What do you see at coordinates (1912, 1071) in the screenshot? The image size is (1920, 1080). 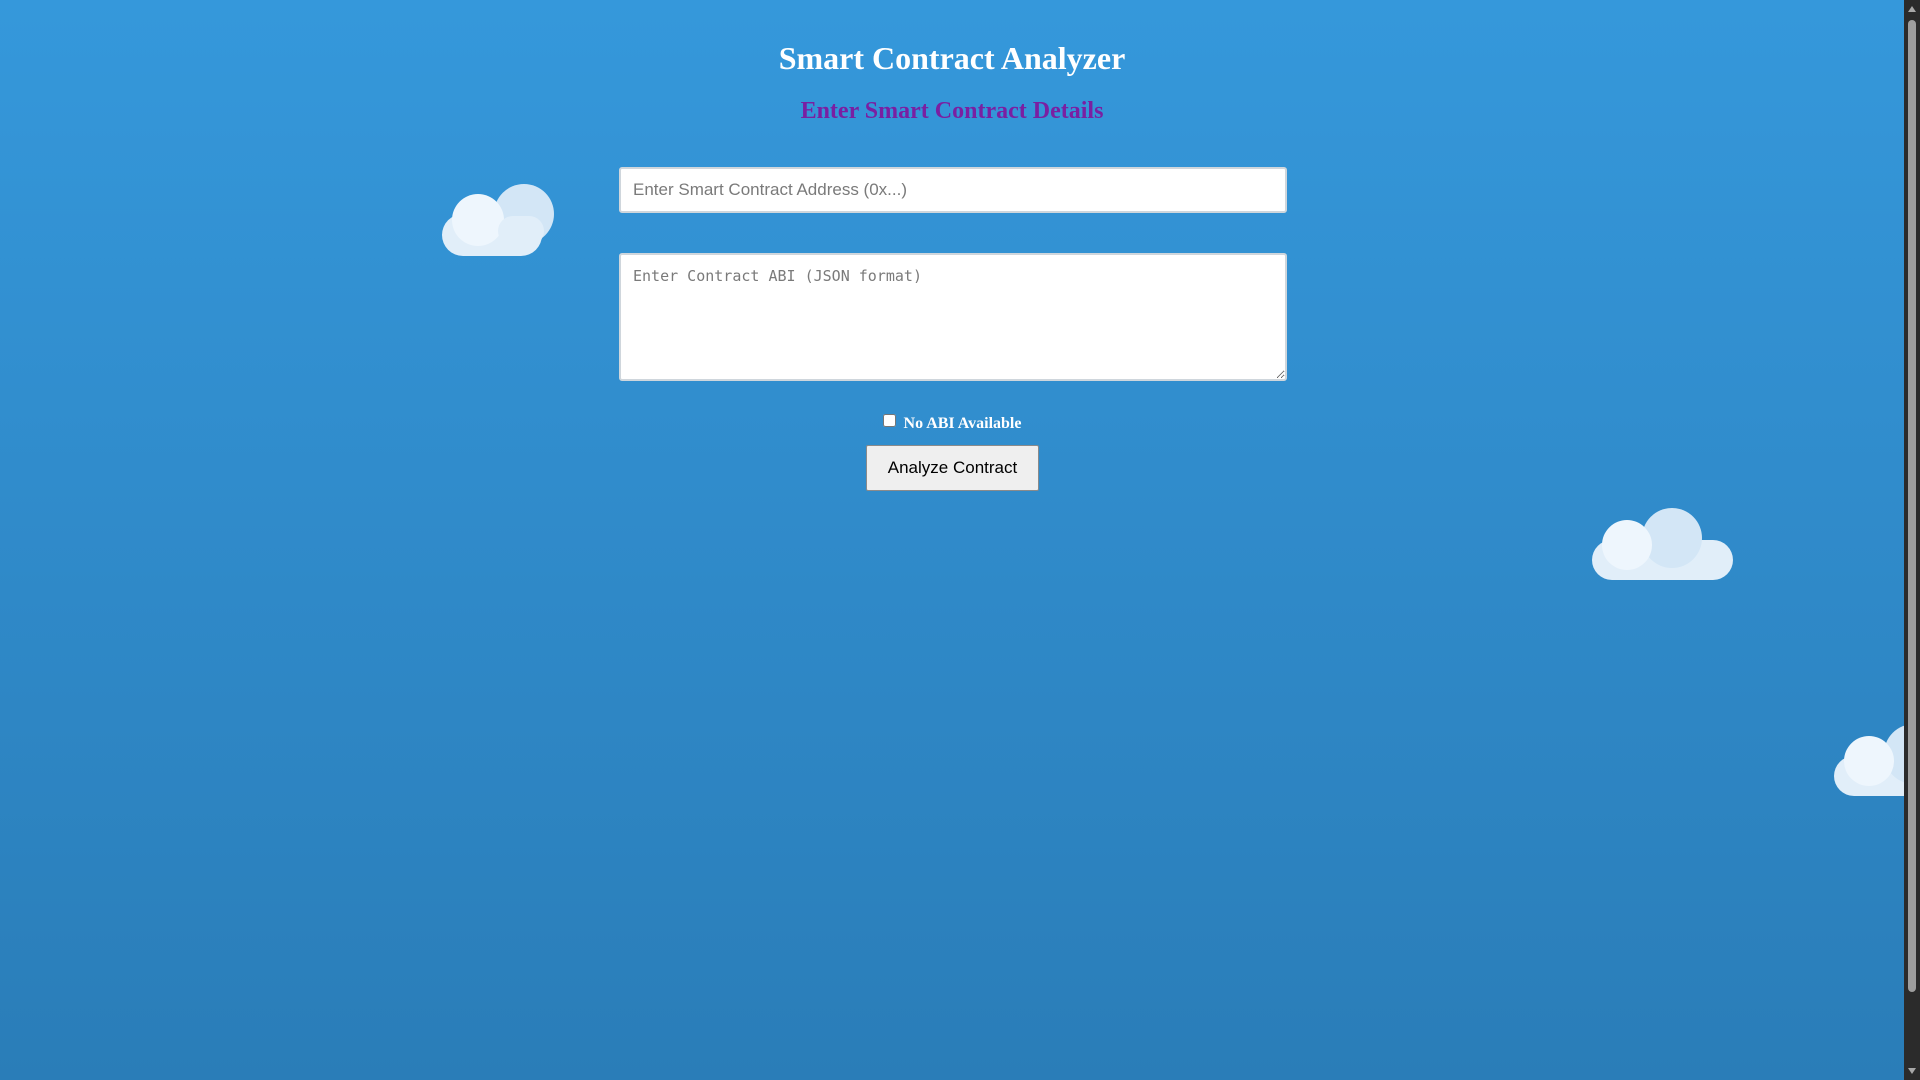 I see `scroll-down-arrow-icon` at bounding box center [1912, 1071].